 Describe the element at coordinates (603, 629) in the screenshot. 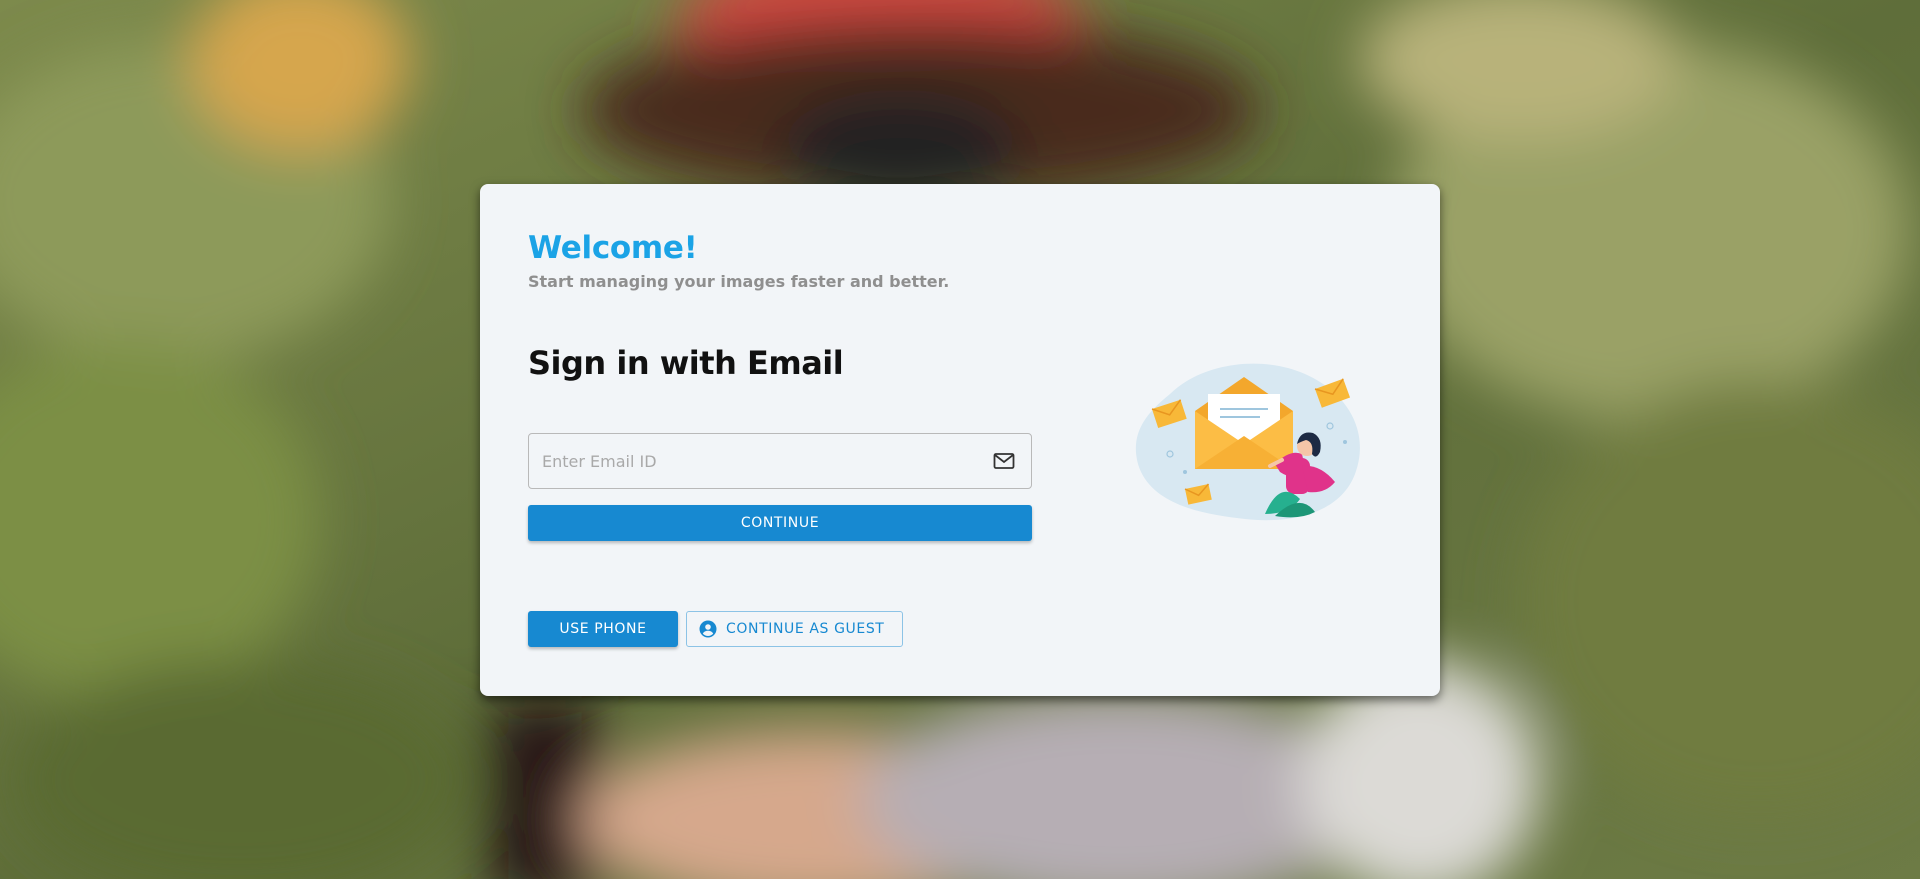

I see `use-phone-button: USE PHONE` at that location.